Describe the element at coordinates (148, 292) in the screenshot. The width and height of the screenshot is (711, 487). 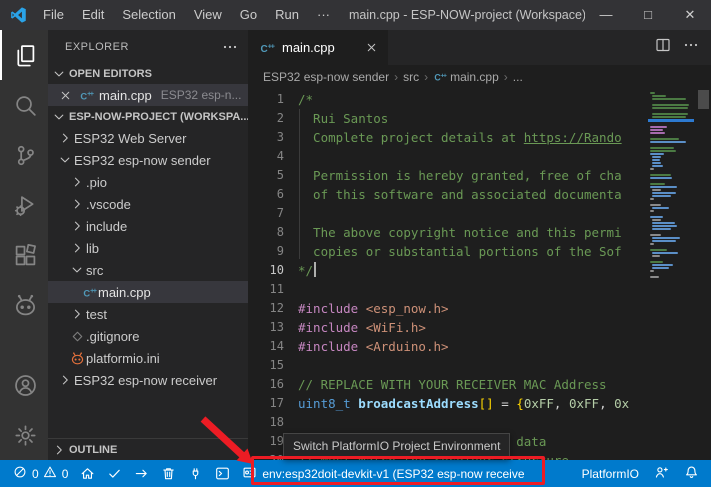
I see `tree-item-main-cpp: C + + main.cpp` at that location.